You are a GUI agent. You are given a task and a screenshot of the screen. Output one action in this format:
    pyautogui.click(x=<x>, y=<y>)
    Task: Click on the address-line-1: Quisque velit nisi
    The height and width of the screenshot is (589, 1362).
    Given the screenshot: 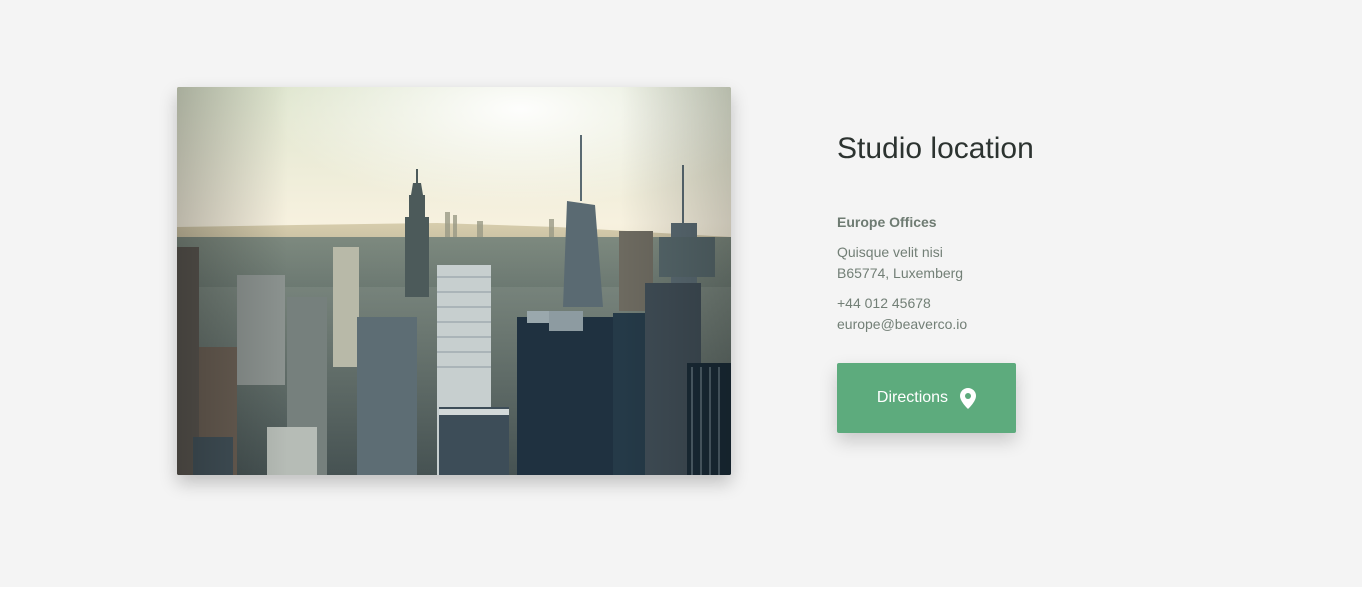 What is the action you would take?
    pyautogui.click(x=890, y=252)
    